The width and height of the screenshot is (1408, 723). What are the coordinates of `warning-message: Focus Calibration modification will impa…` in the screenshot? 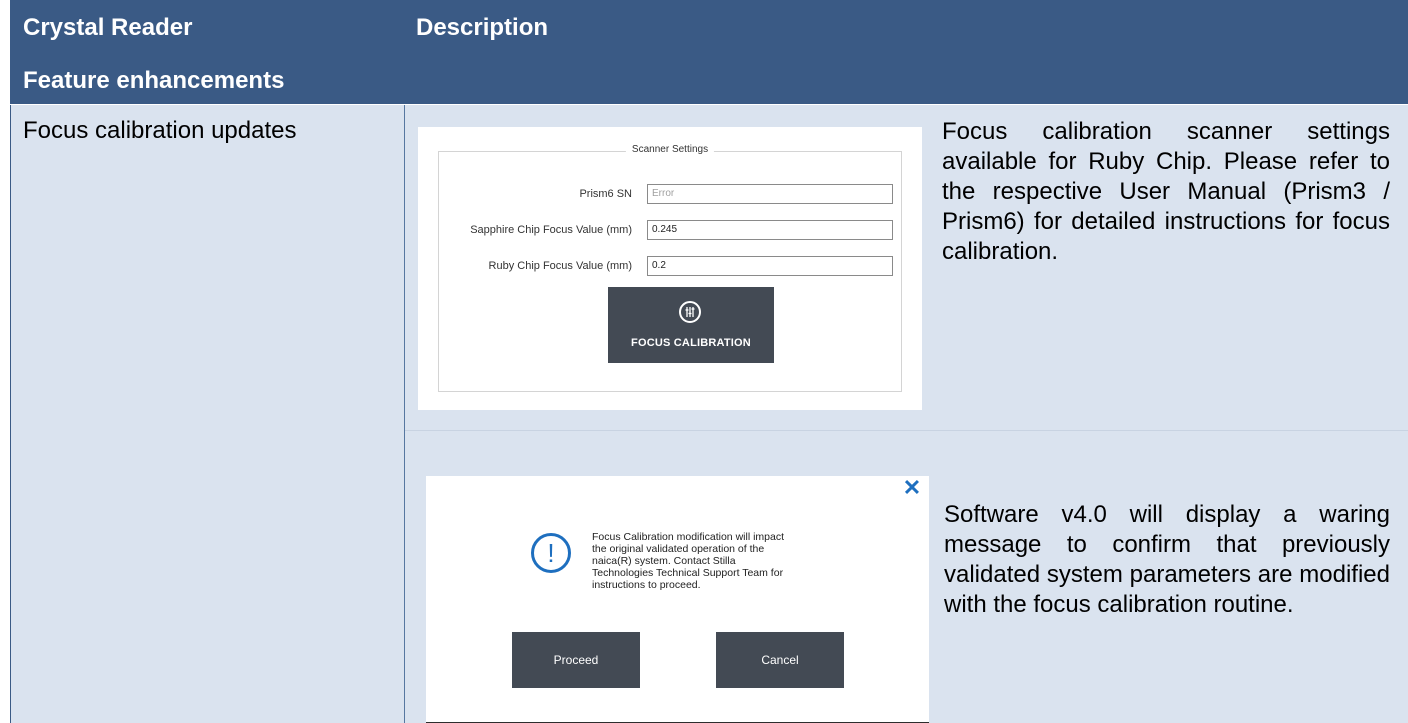 It's located at (688, 561).